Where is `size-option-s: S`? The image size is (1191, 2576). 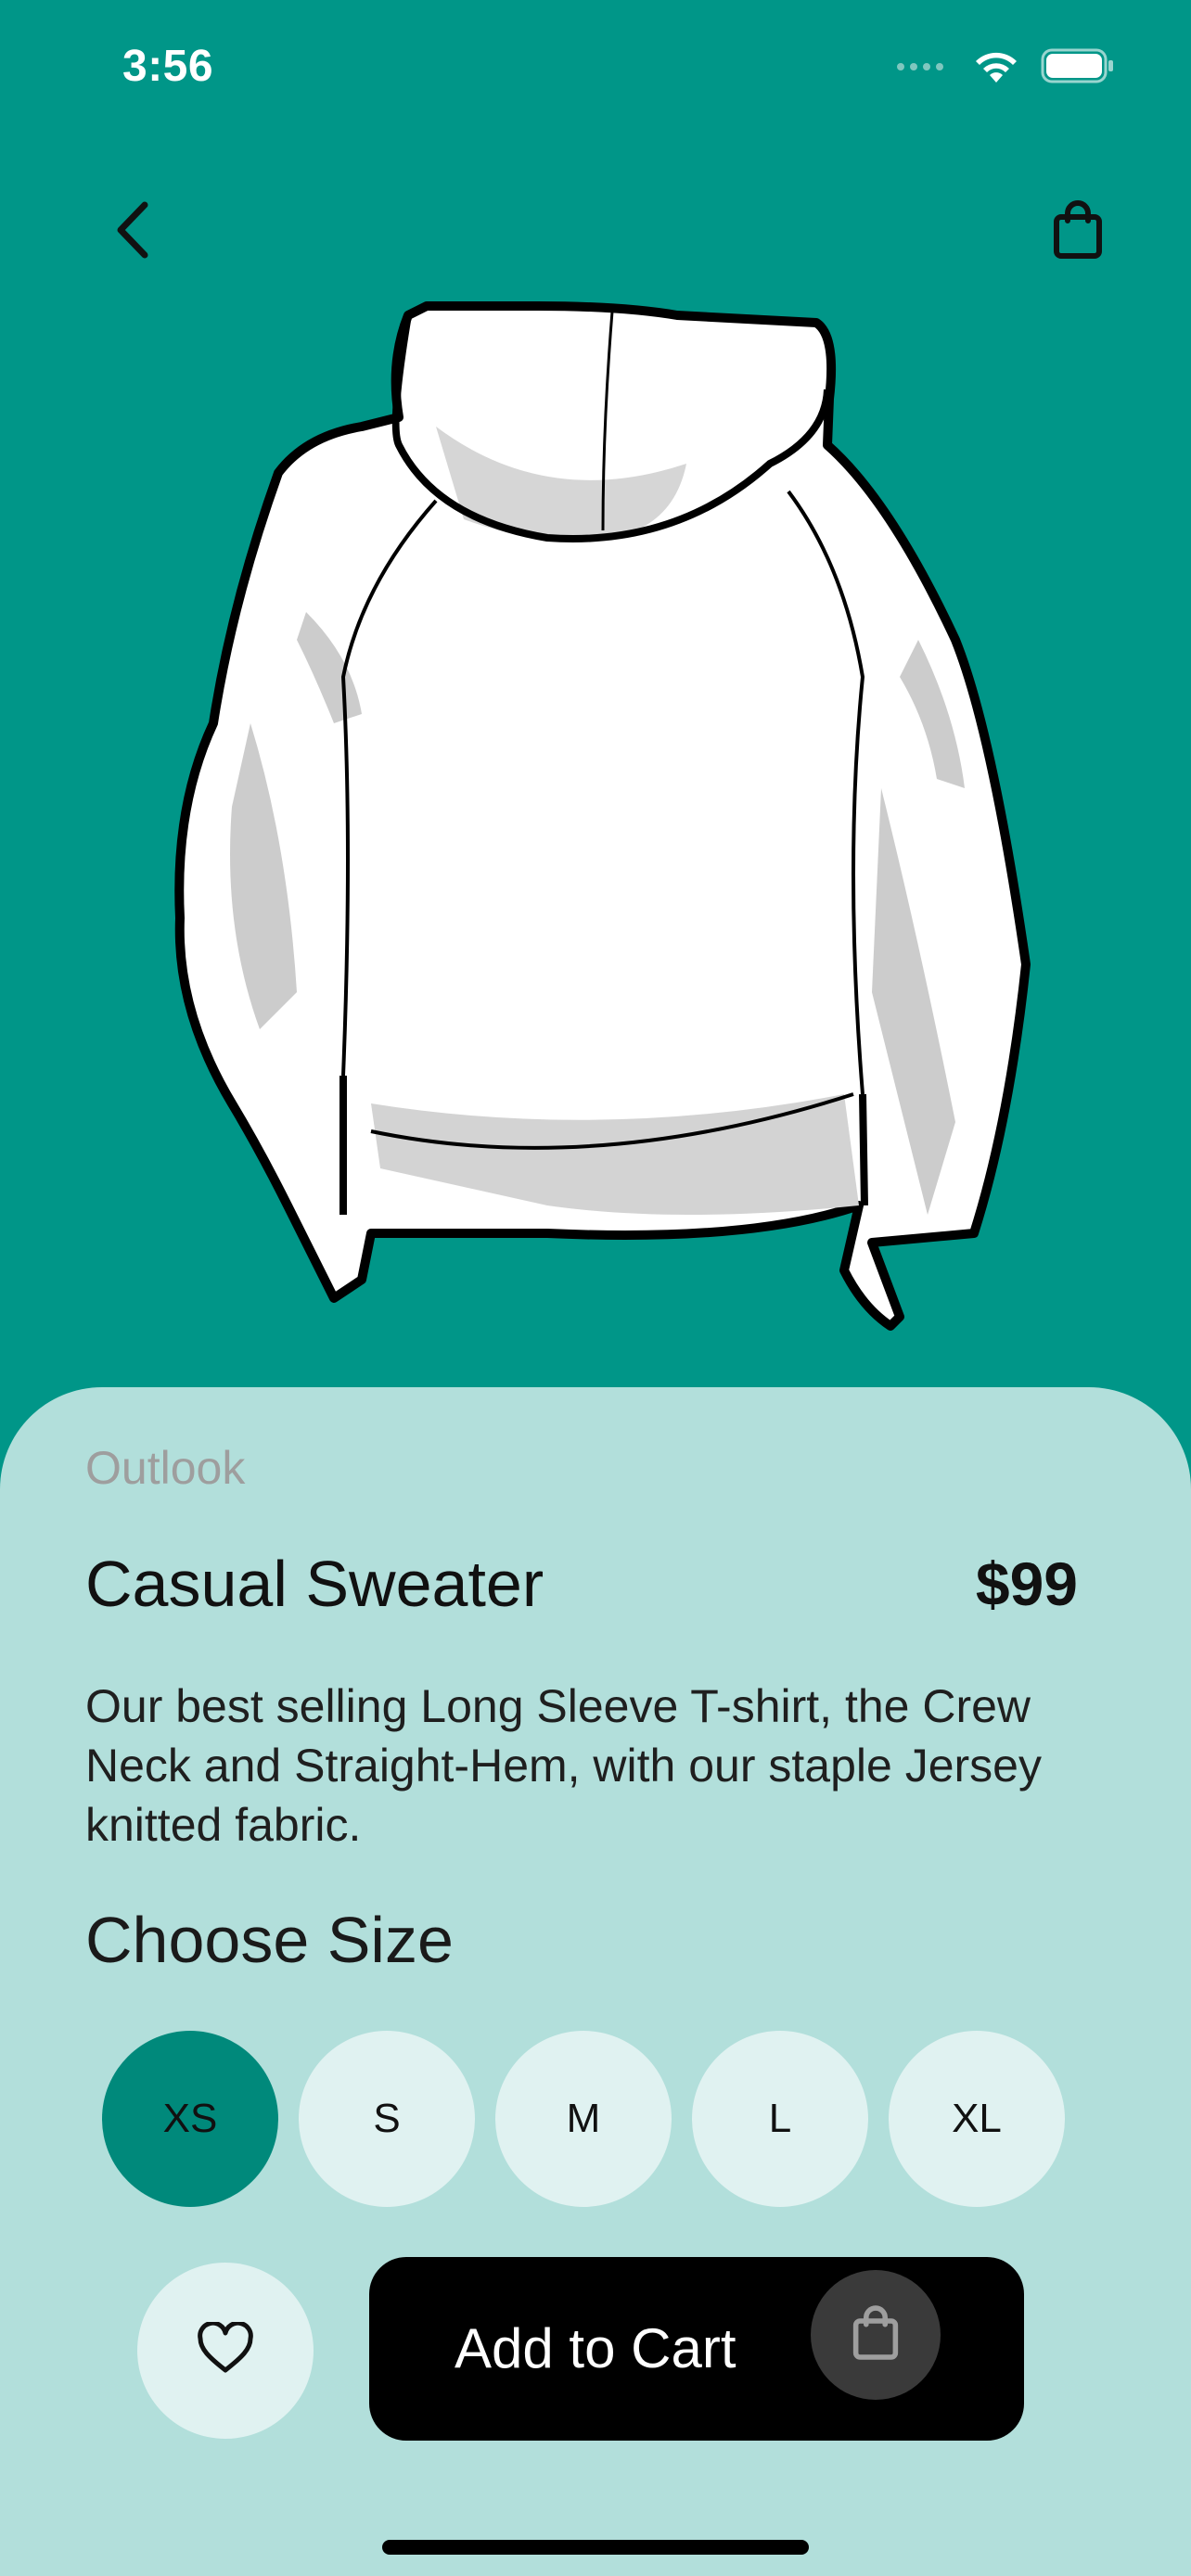 size-option-s: S is located at coordinates (387, 2119).